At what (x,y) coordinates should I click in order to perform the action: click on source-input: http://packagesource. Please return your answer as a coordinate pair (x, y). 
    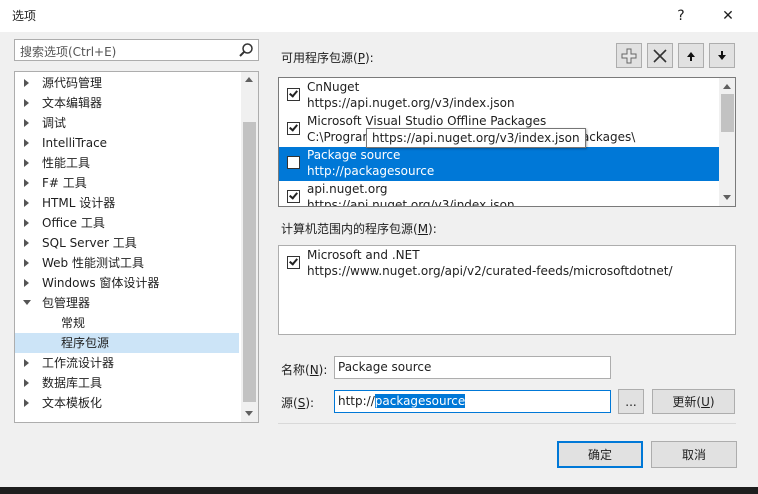
    Looking at the image, I should click on (472, 401).